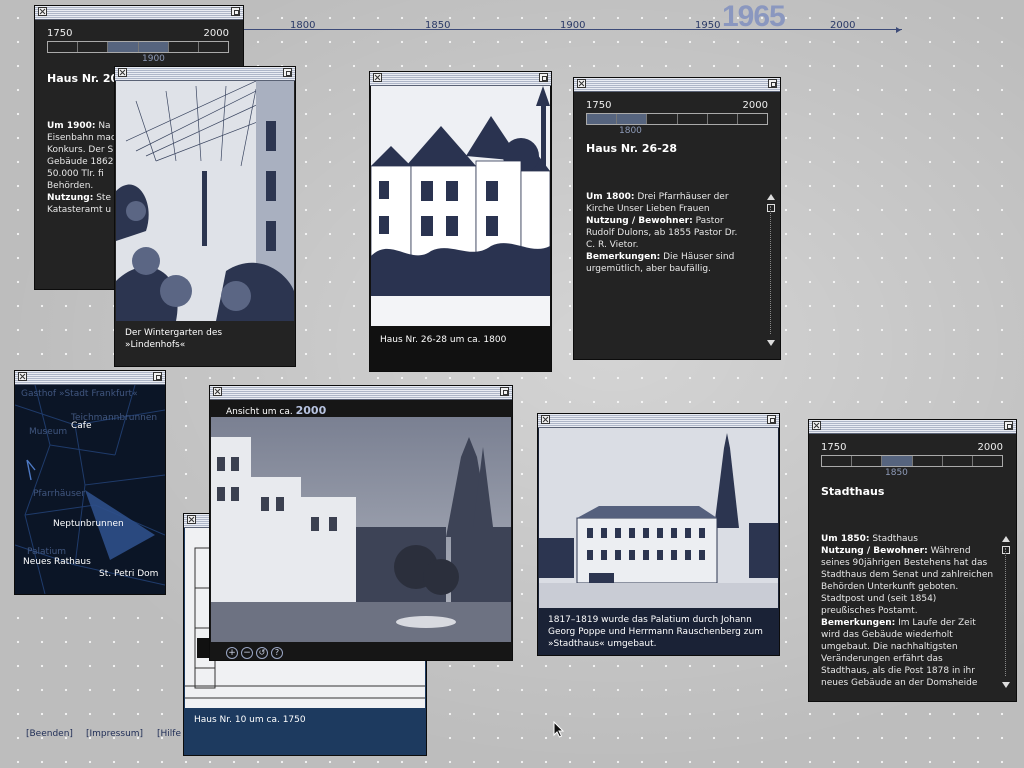 The height and width of the screenshot is (768, 1024). I want to click on info-line: Bemerkungen: Die Häuser sind, so click(660, 257).